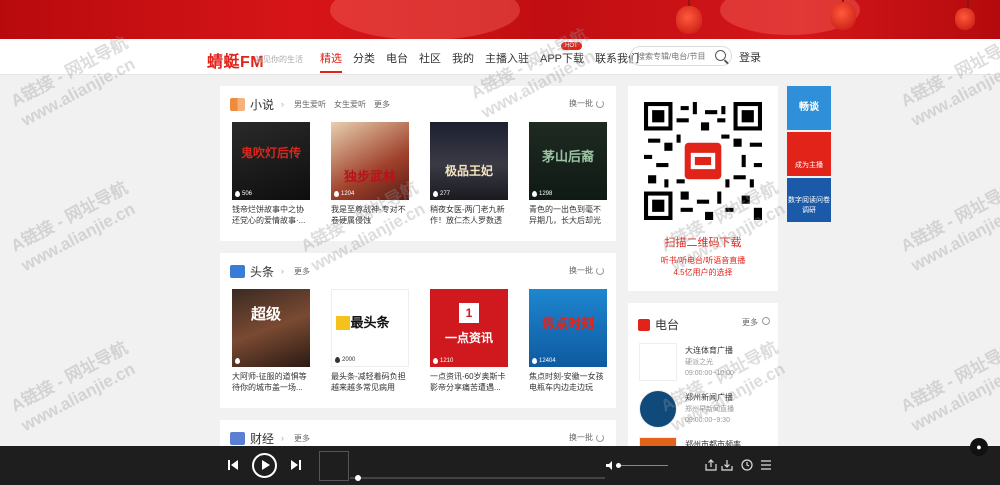  I want to click on section-title: 财经, so click(262, 438).